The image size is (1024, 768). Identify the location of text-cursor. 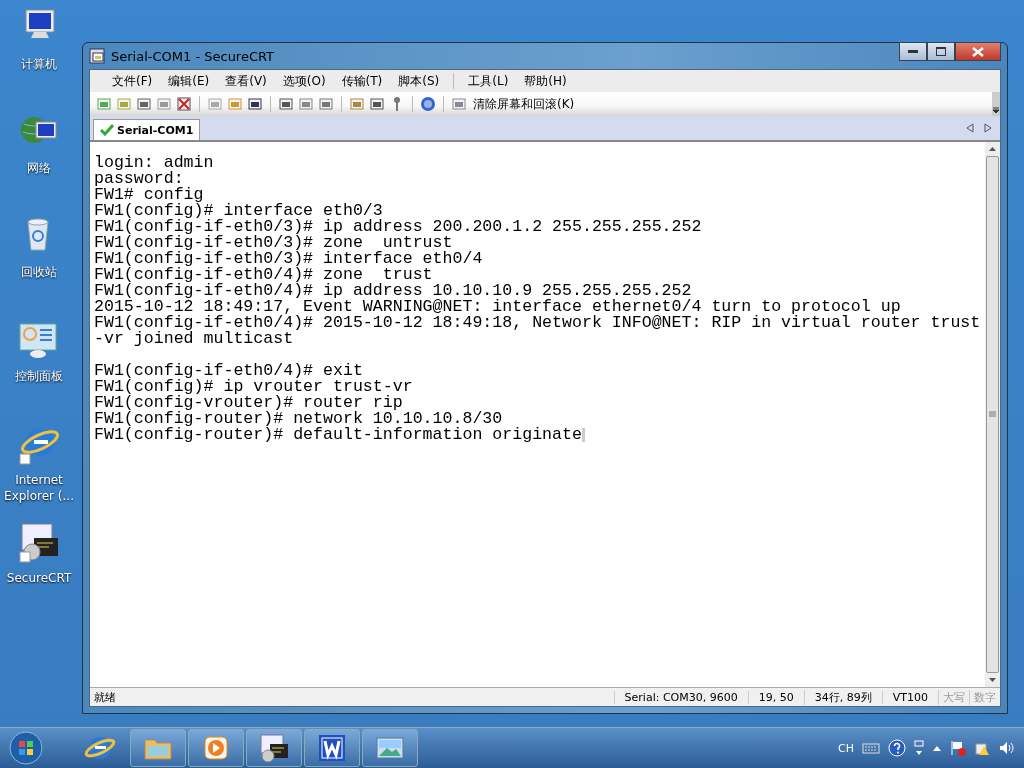
(583, 435).